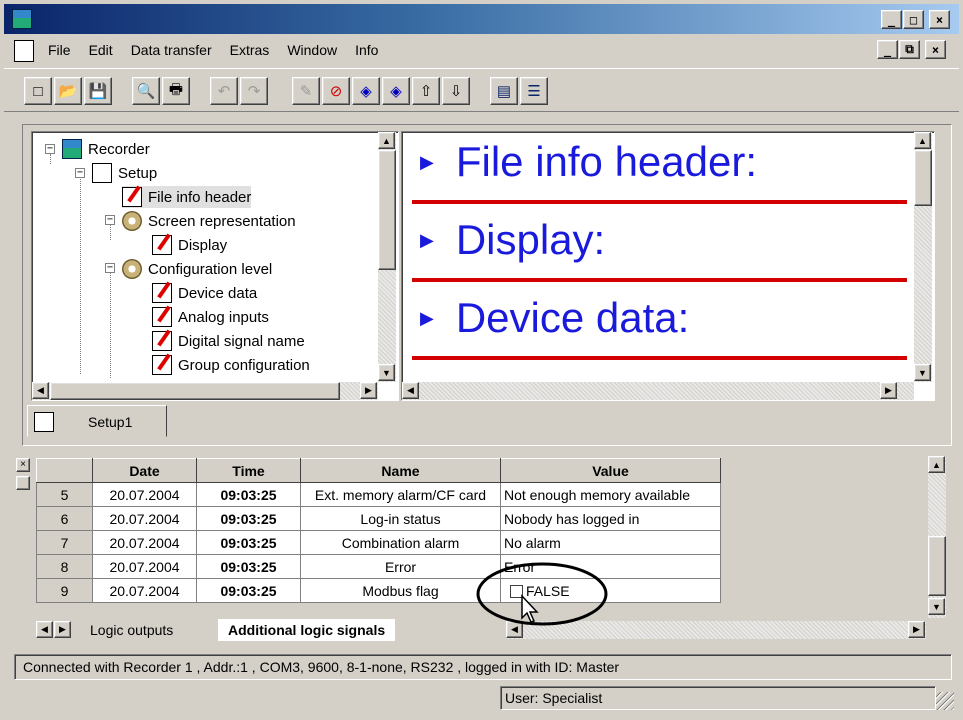 This screenshot has width=963, height=720. I want to click on column-header-time: Time, so click(248, 470).